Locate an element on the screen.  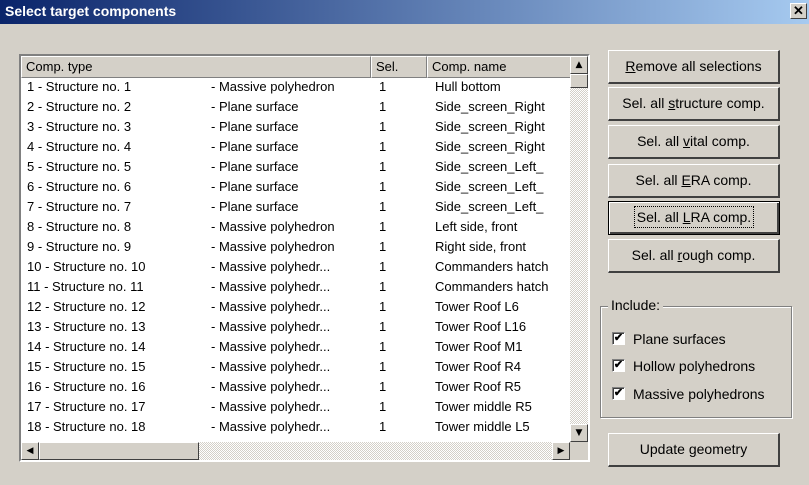
comp-type-cell: 14 - Structure no. 14 is located at coordinates (86, 346).